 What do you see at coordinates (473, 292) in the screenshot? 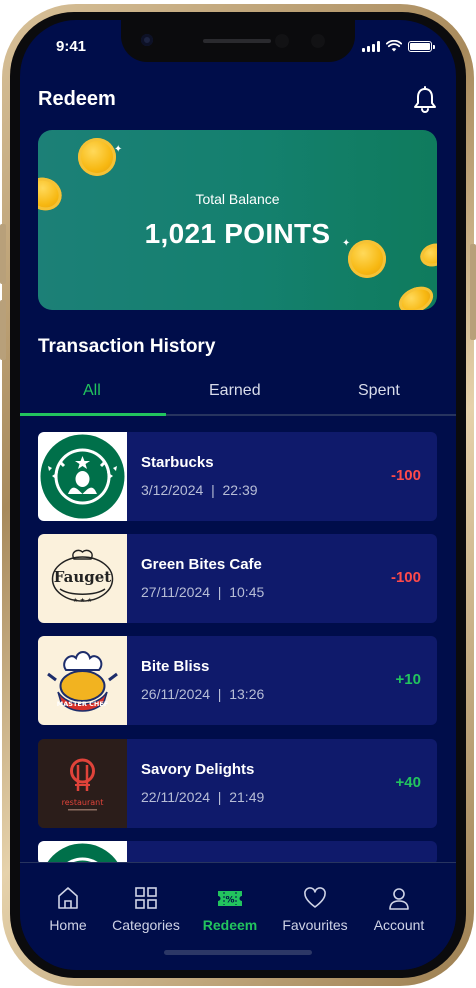
I see `power-button-frame` at bounding box center [473, 292].